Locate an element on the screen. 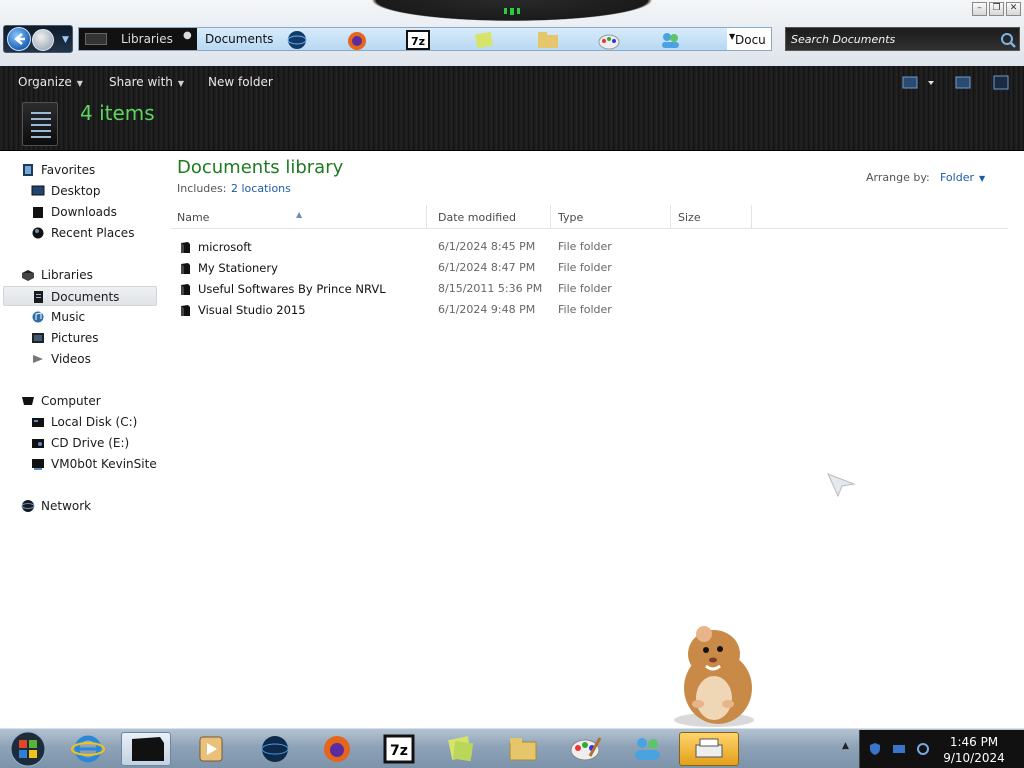  recent-pages-dropdown: ▼ is located at coordinates (65, 40).